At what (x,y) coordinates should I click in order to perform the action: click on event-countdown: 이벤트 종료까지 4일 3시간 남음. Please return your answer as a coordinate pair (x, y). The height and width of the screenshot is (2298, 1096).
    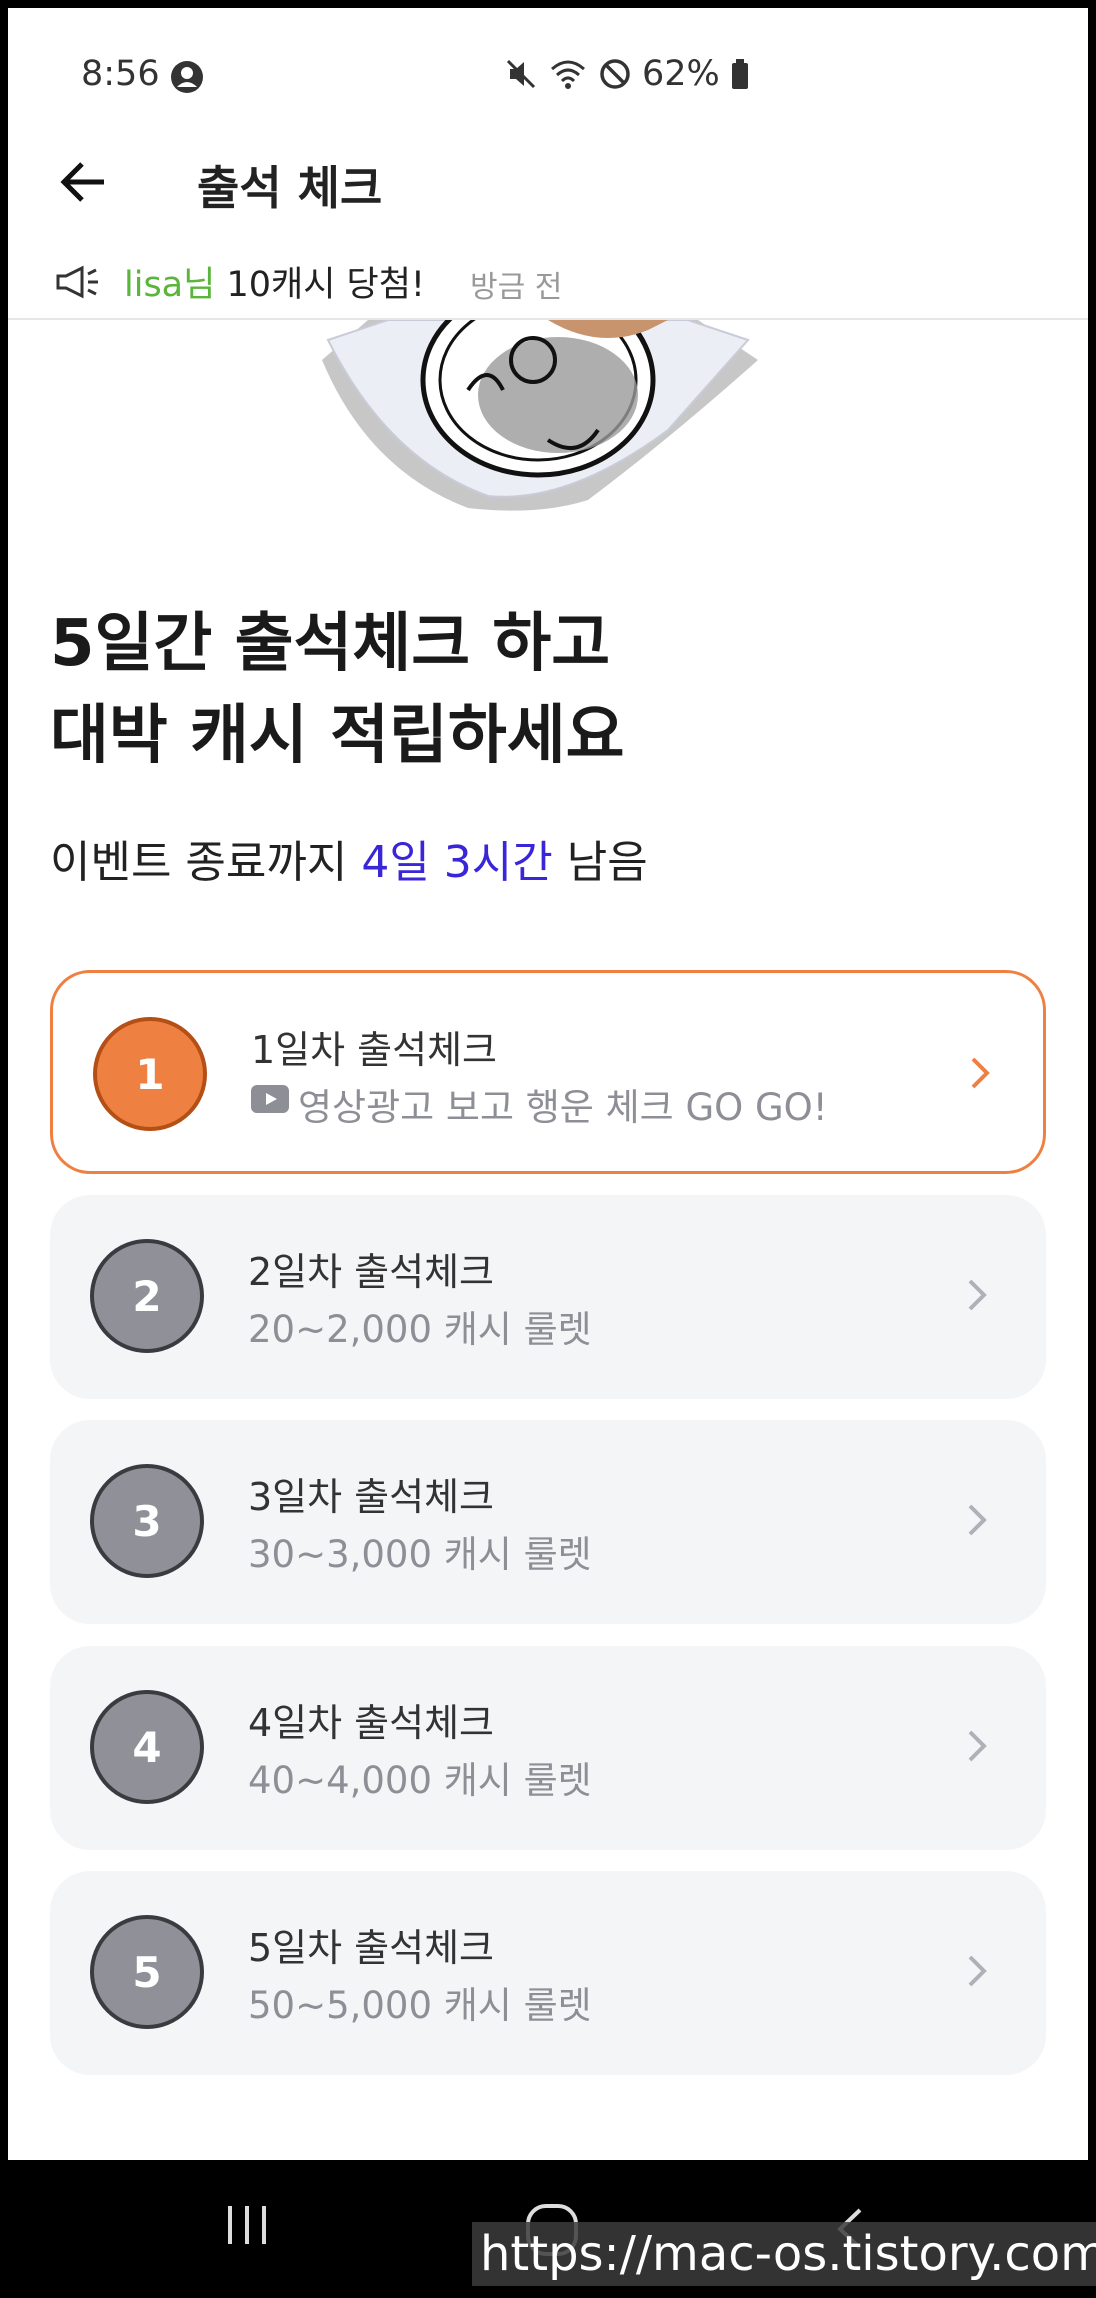
    Looking at the image, I should click on (349, 858).